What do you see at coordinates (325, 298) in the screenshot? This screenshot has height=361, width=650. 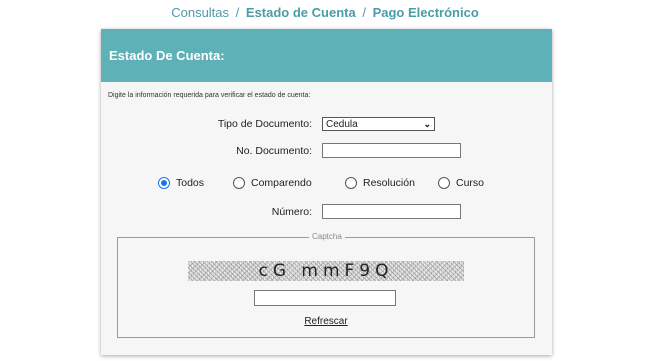 I see `captcha-input` at bounding box center [325, 298].